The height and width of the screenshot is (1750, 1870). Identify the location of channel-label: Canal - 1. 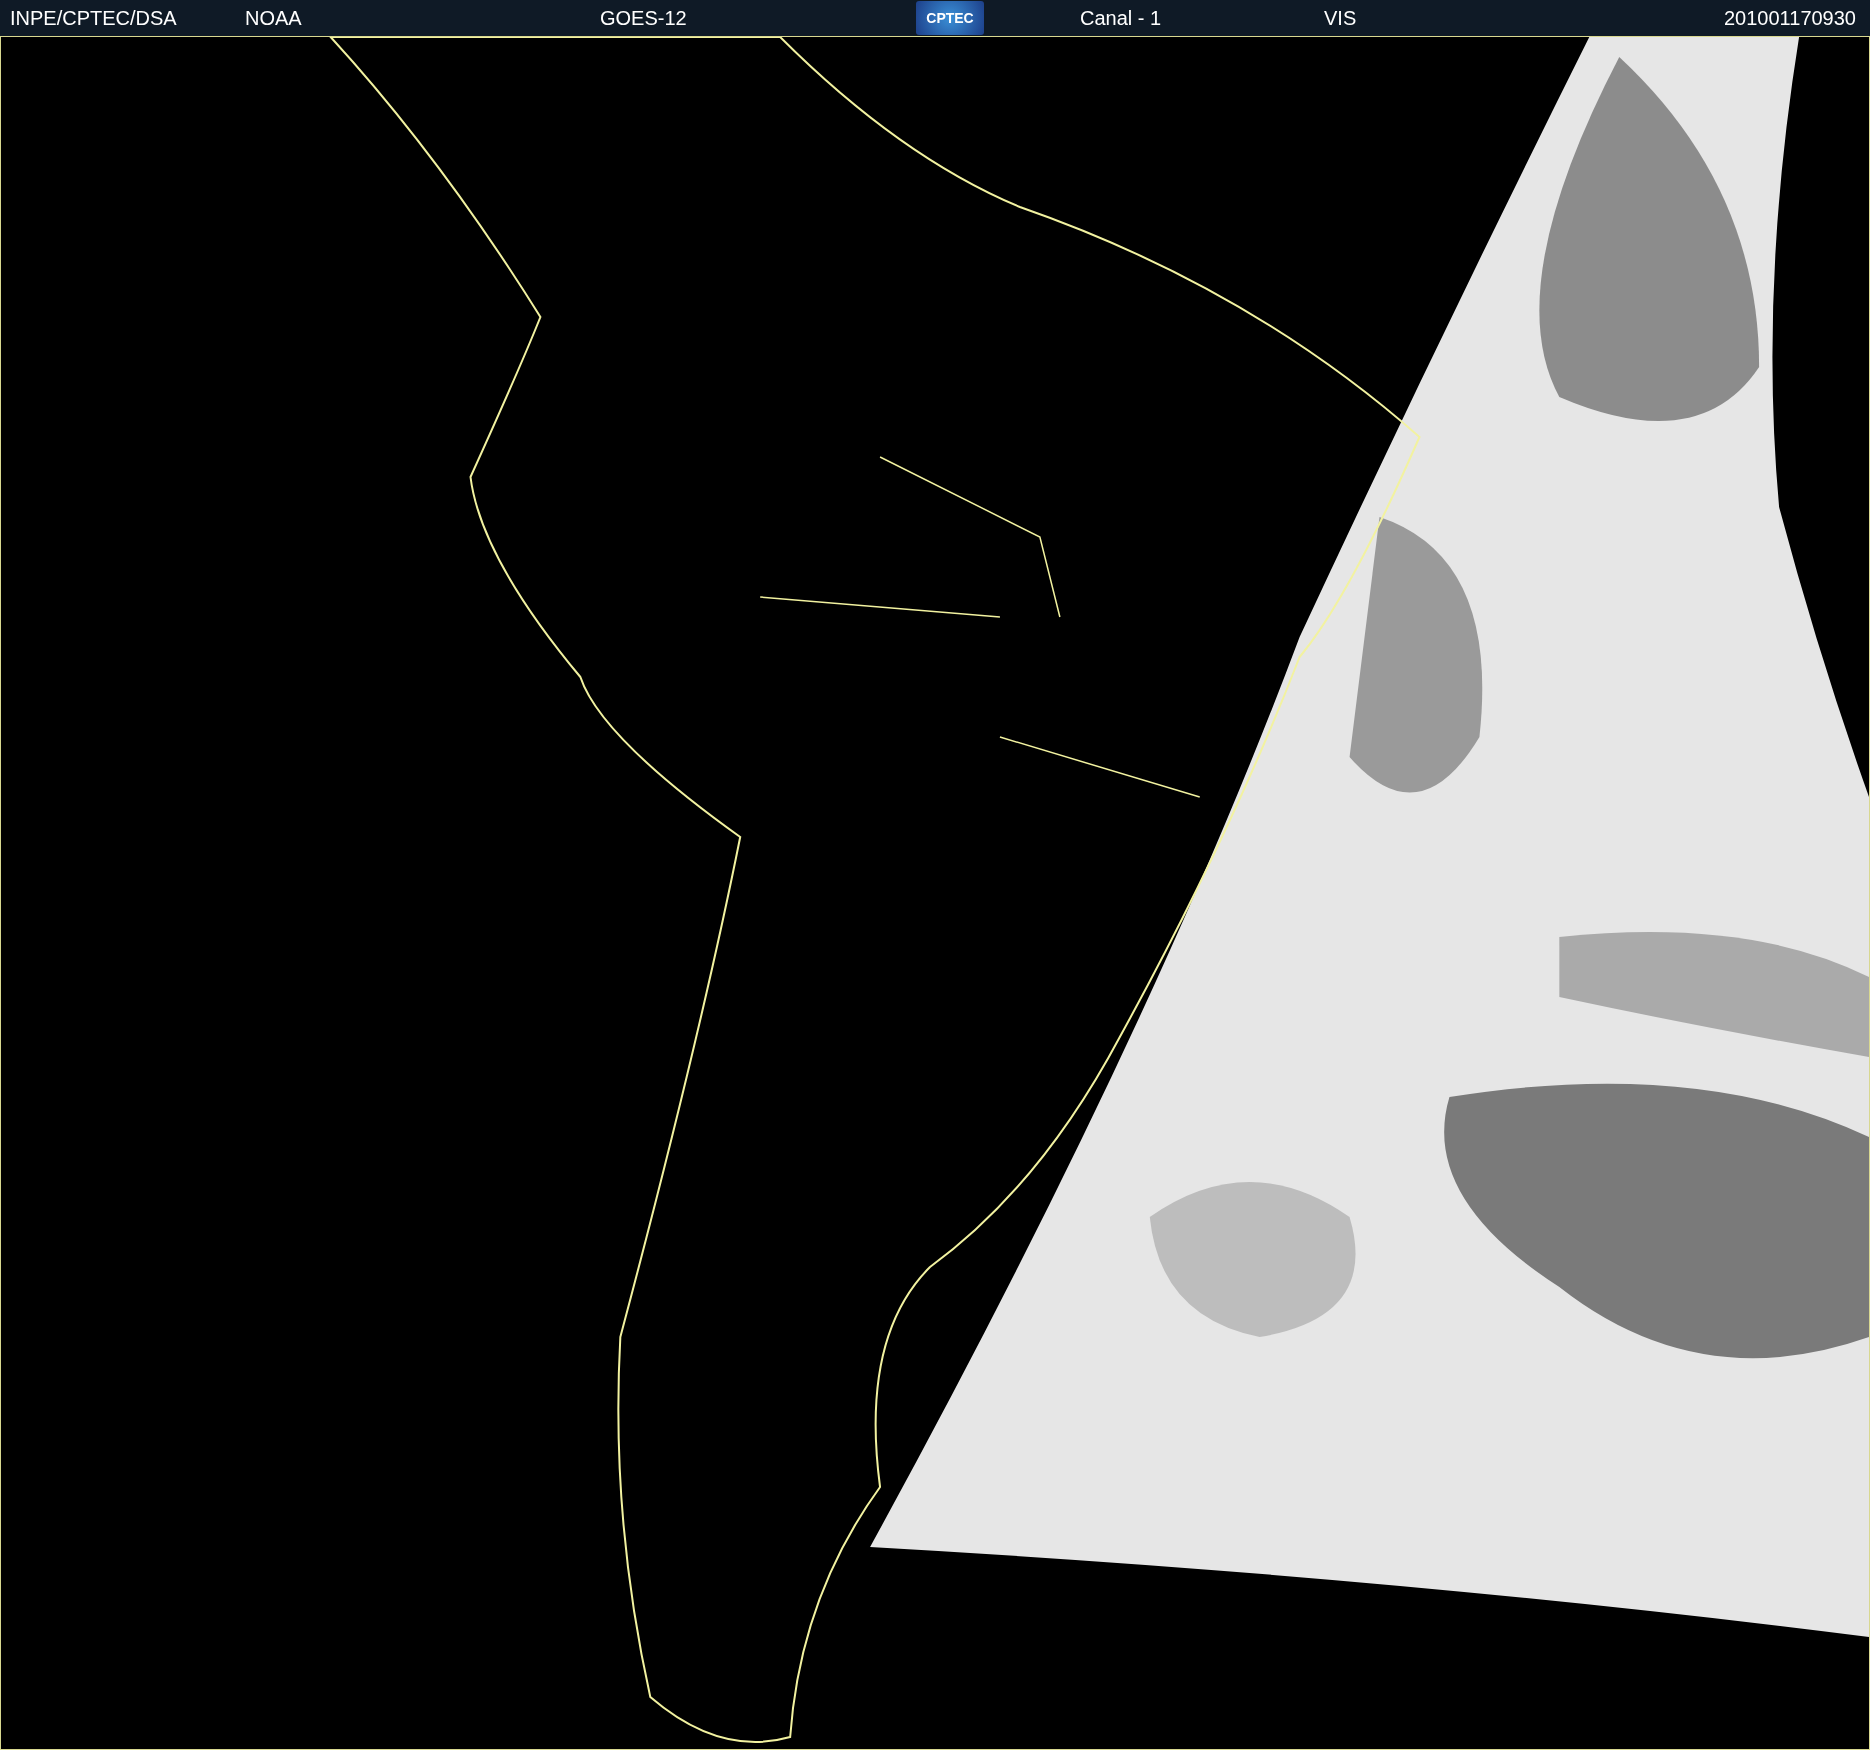
(1121, 18).